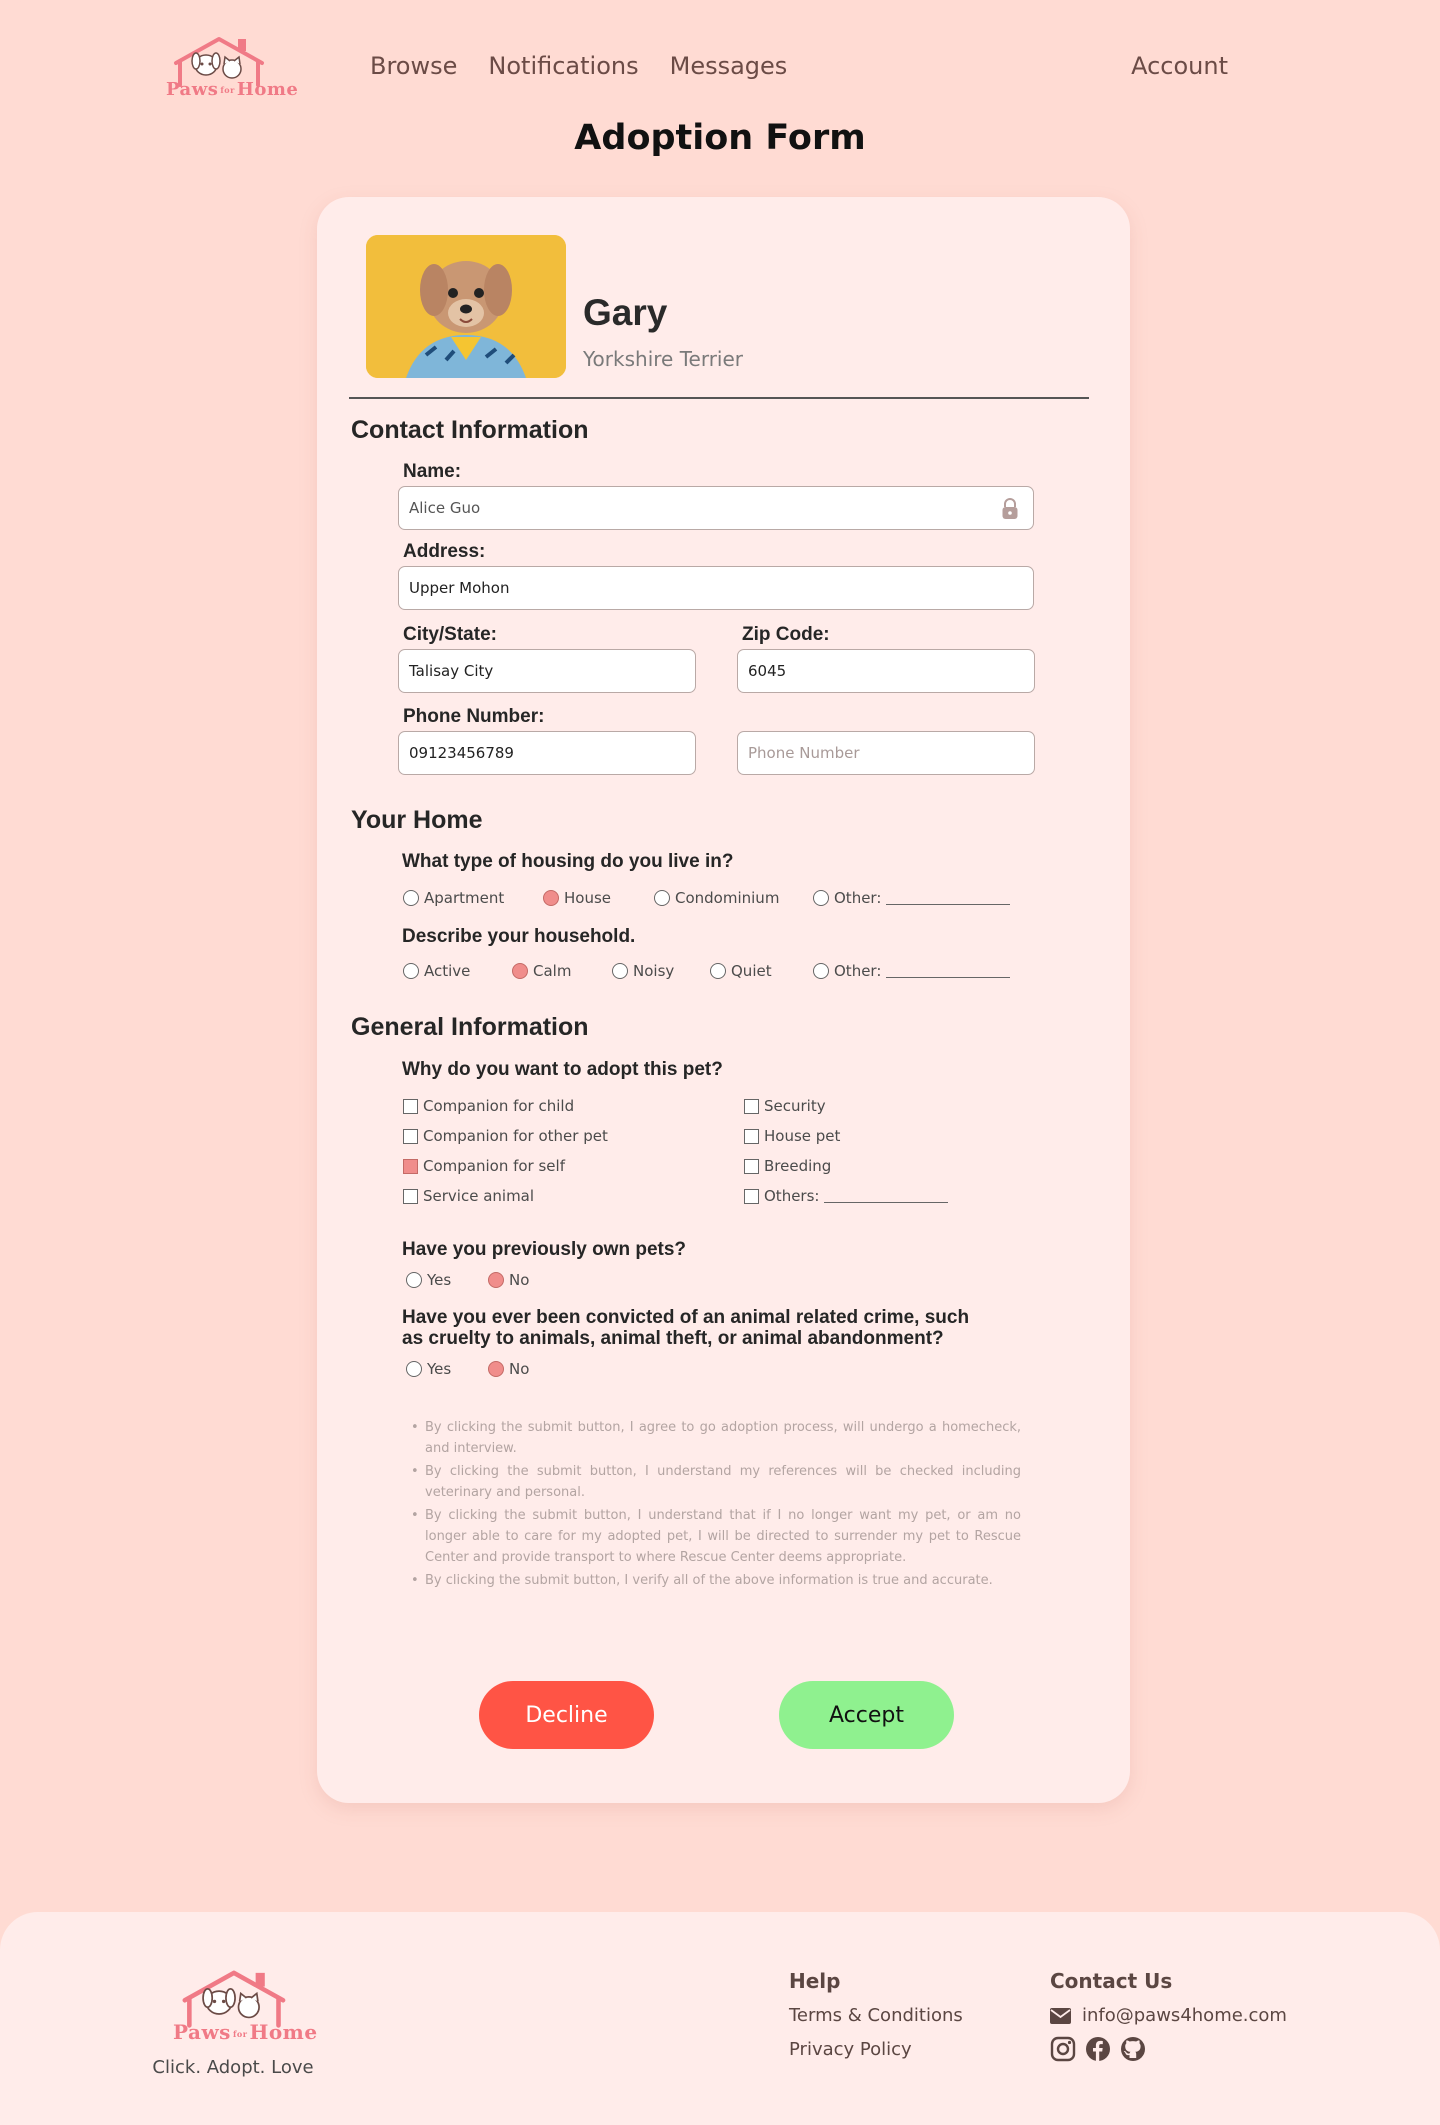  What do you see at coordinates (719, 398) in the screenshot?
I see `divider` at bounding box center [719, 398].